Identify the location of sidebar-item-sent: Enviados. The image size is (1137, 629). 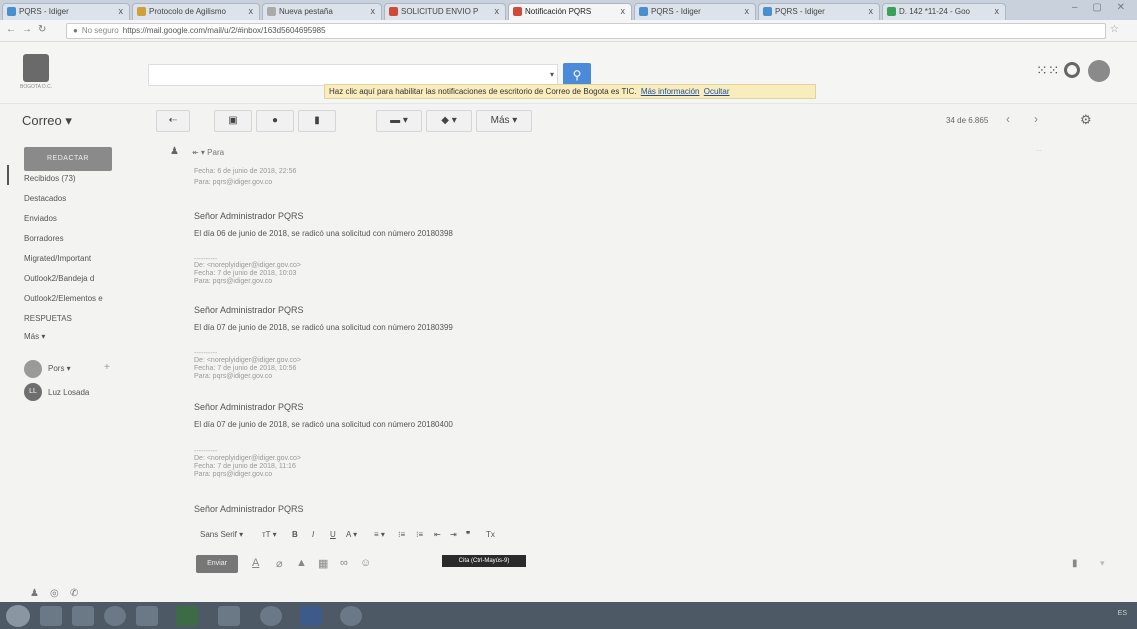
(40, 218).